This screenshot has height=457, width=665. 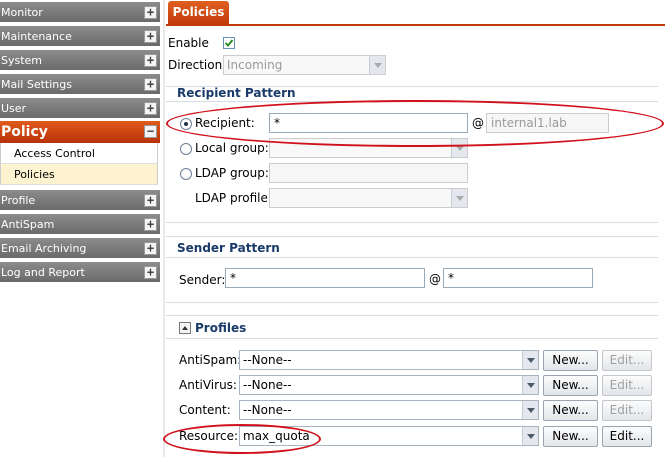 I want to click on sender-domain-input: *, so click(x=518, y=278).